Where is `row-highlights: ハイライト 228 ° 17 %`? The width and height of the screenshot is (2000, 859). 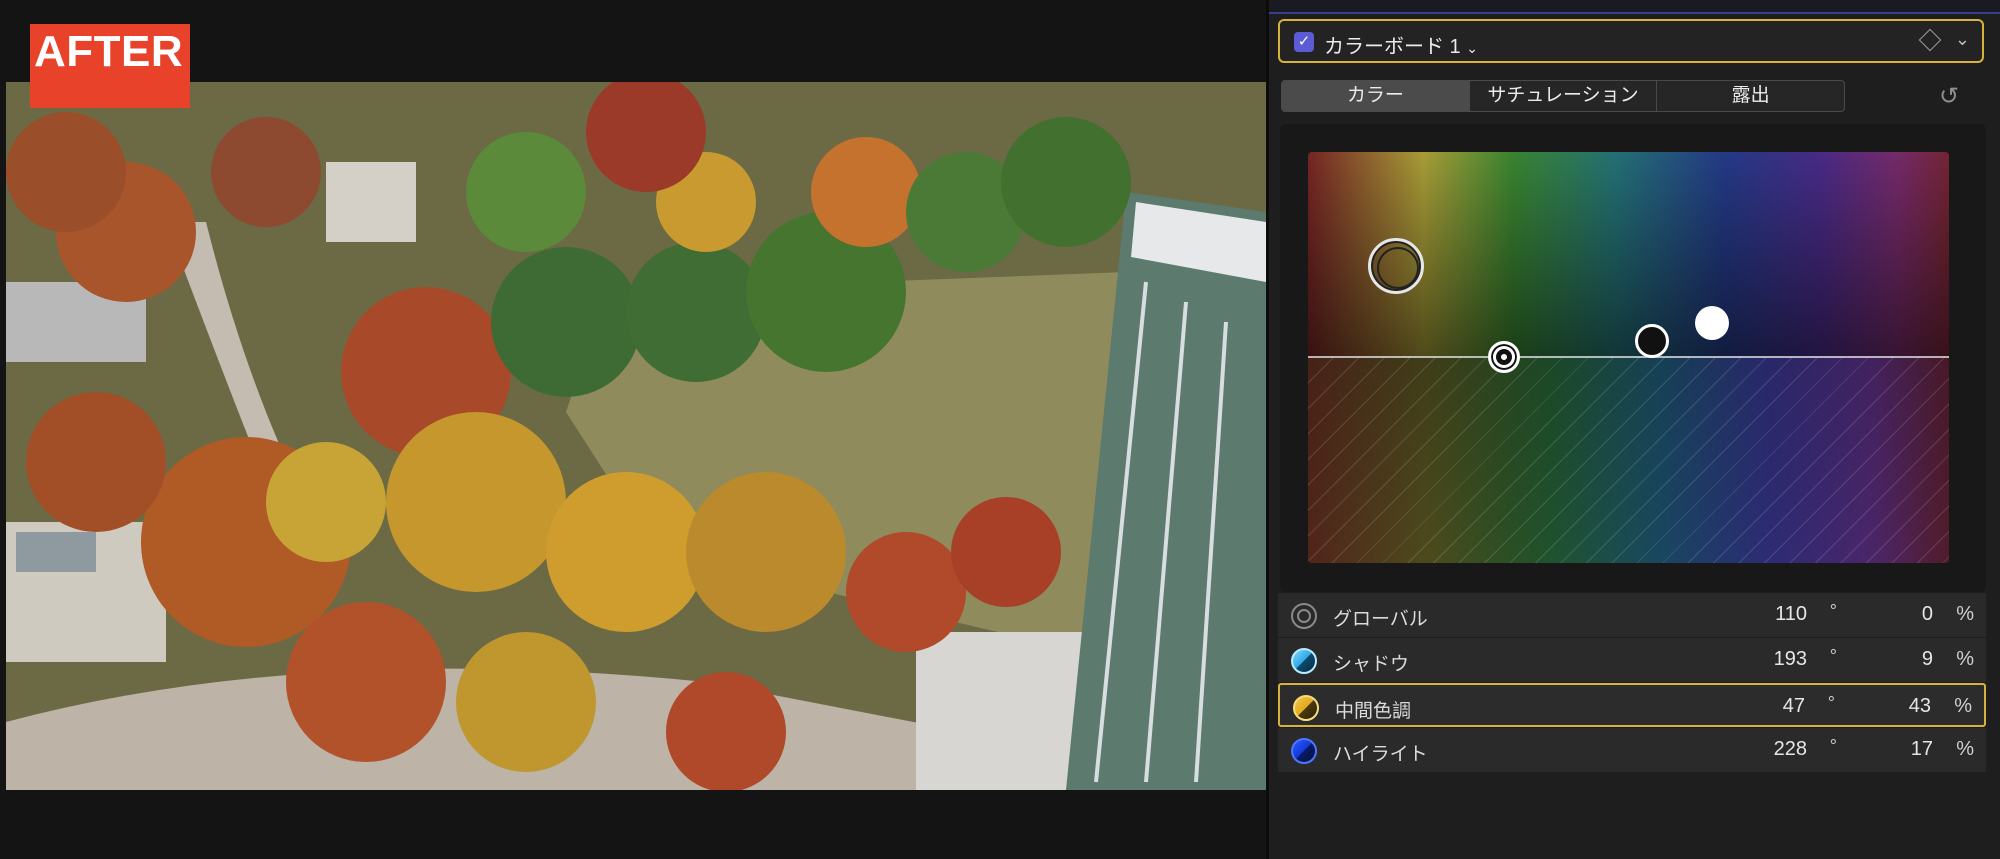 row-highlights: ハイライト 228 ° 17 % is located at coordinates (1632, 750).